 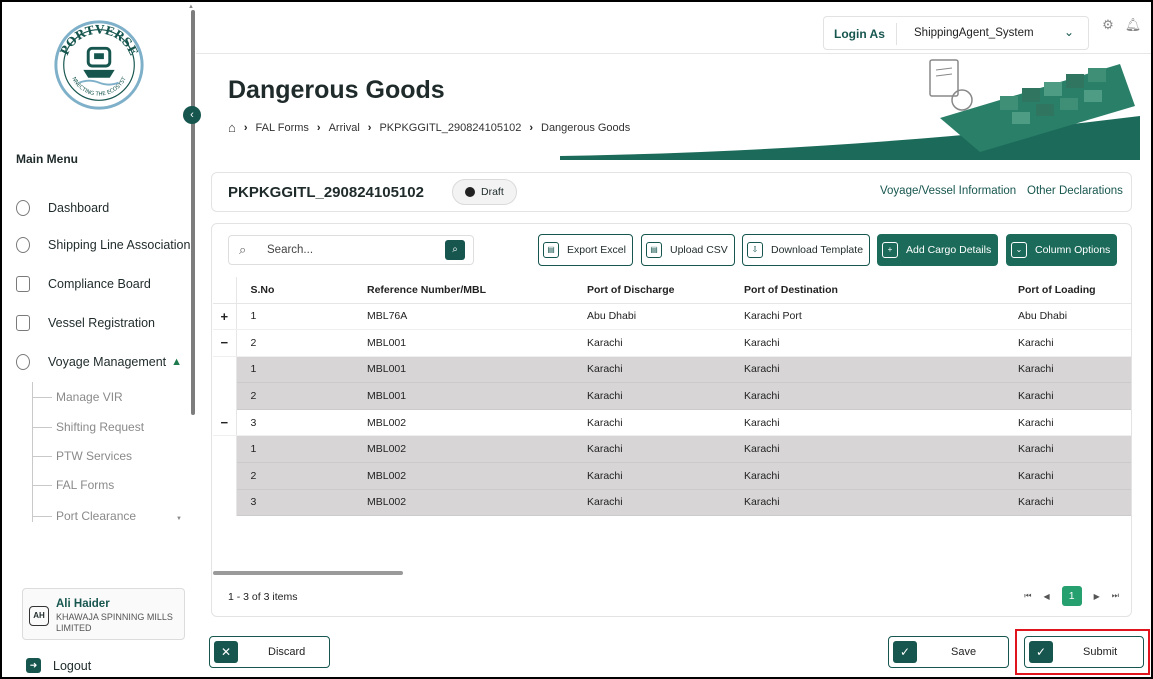 I want to click on sidebar-subitem-manage-vir: Manage VIR, so click(x=77, y=397).